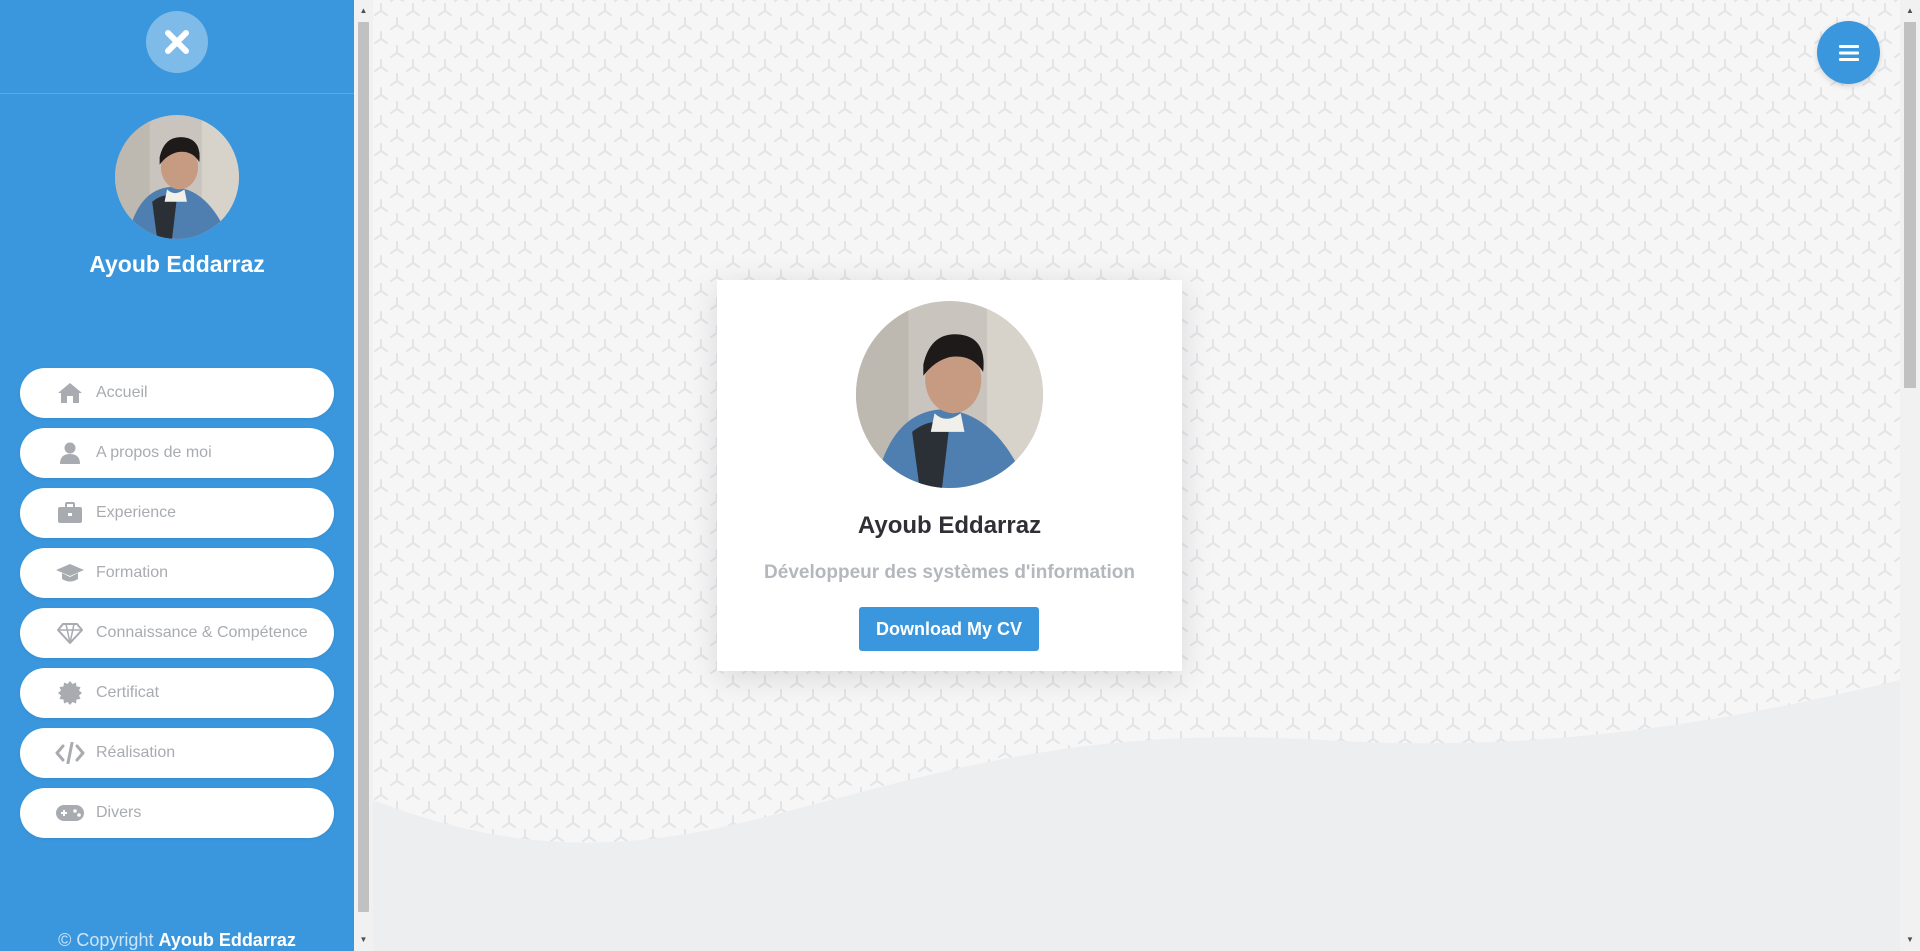 The width and height of the screenshot is (1920, 951). I want to click on copyright-name: Ayoub Eddarraz, so click(227, 940).